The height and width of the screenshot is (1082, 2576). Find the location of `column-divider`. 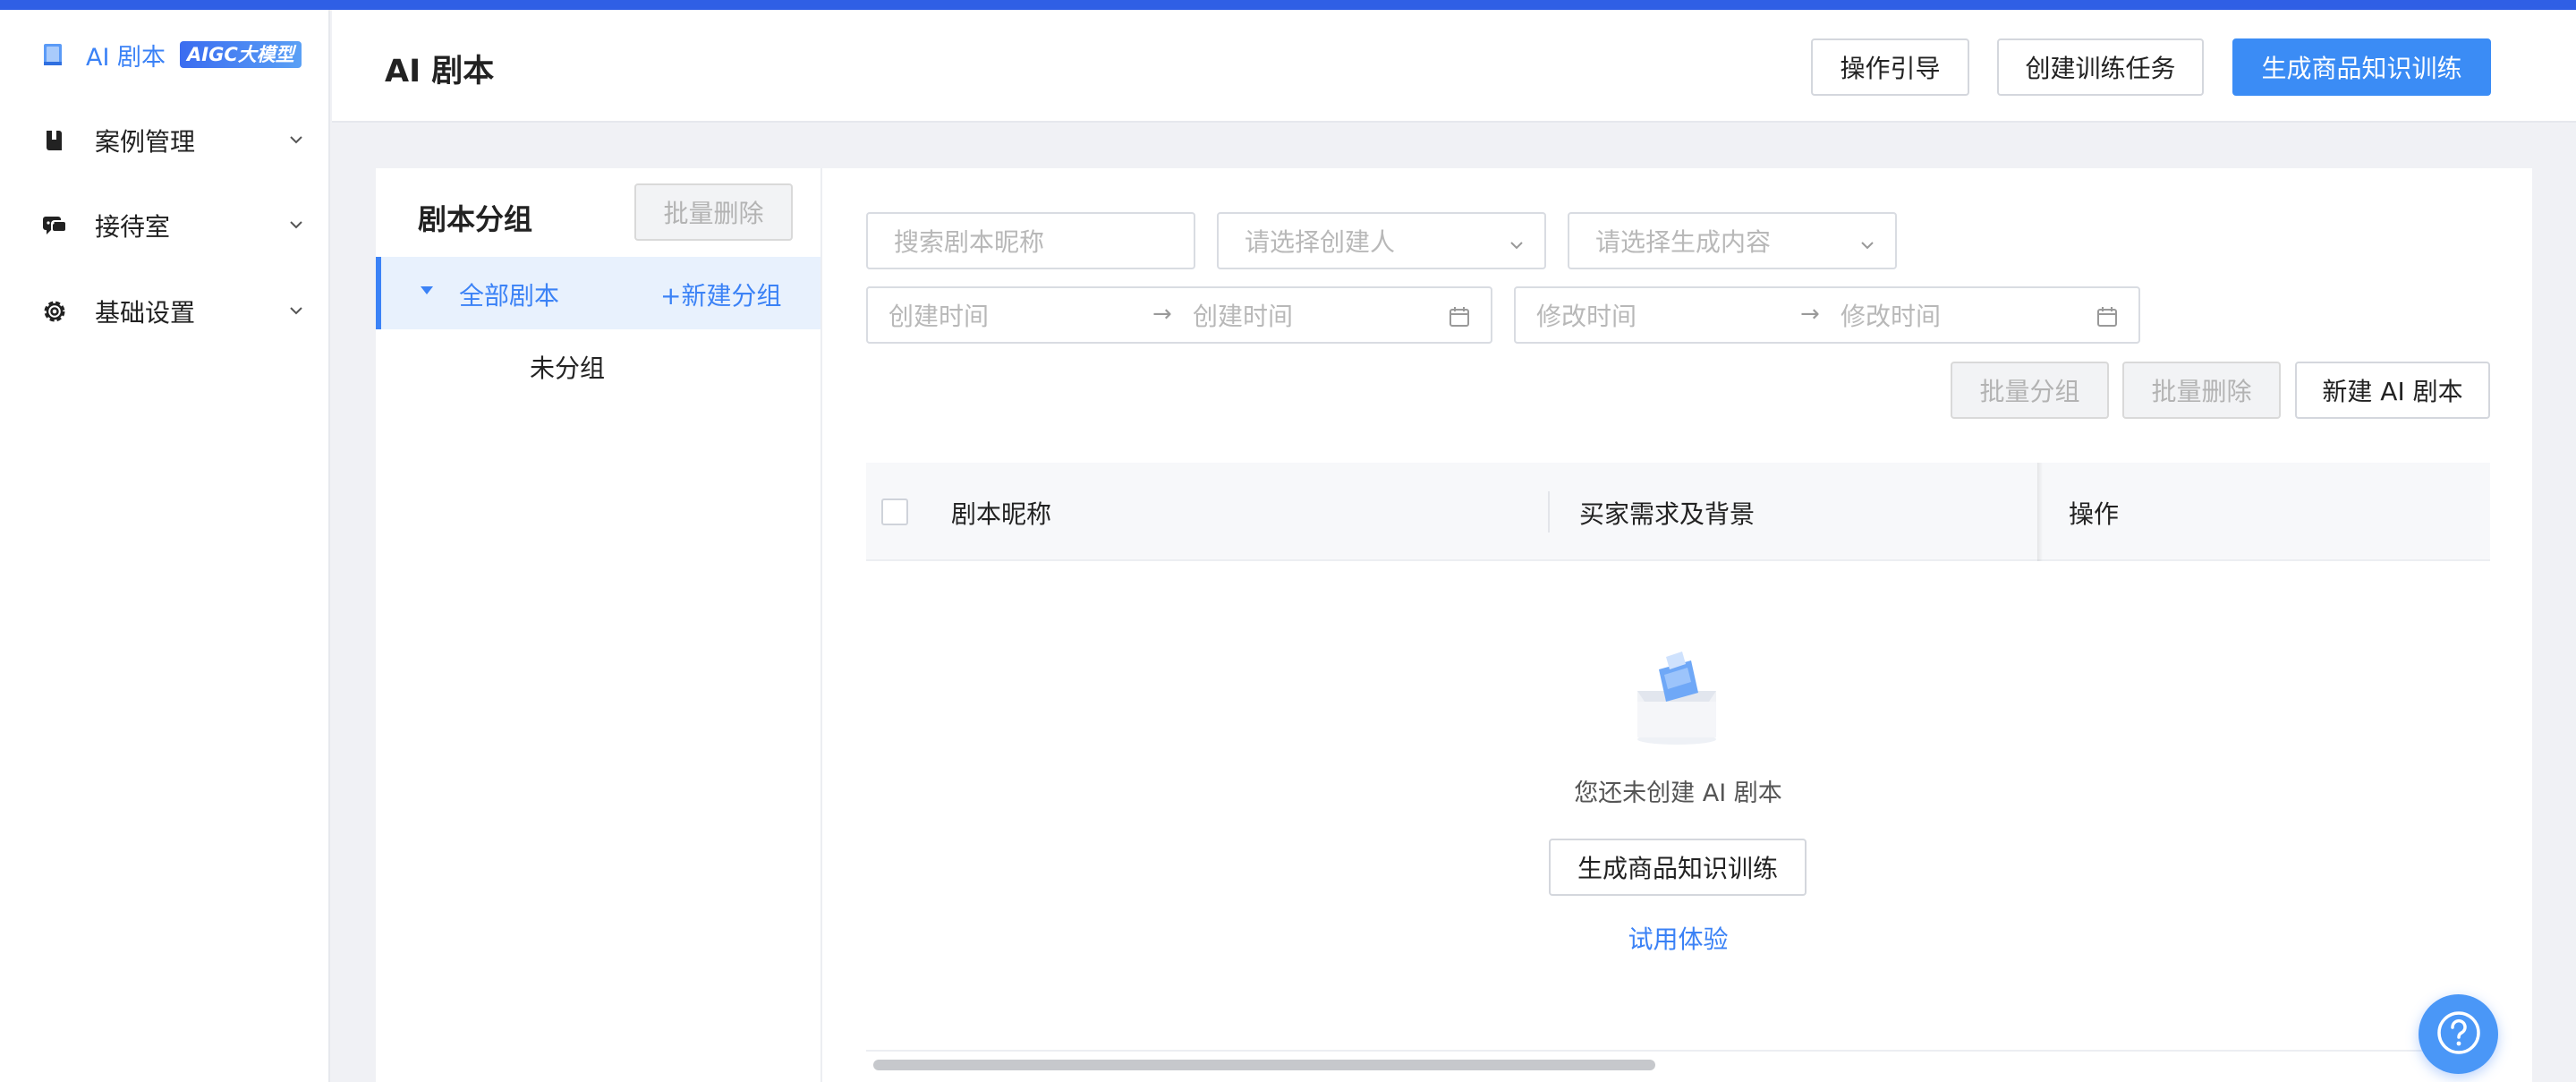

column-divider is located at coordinates (1549, 512).